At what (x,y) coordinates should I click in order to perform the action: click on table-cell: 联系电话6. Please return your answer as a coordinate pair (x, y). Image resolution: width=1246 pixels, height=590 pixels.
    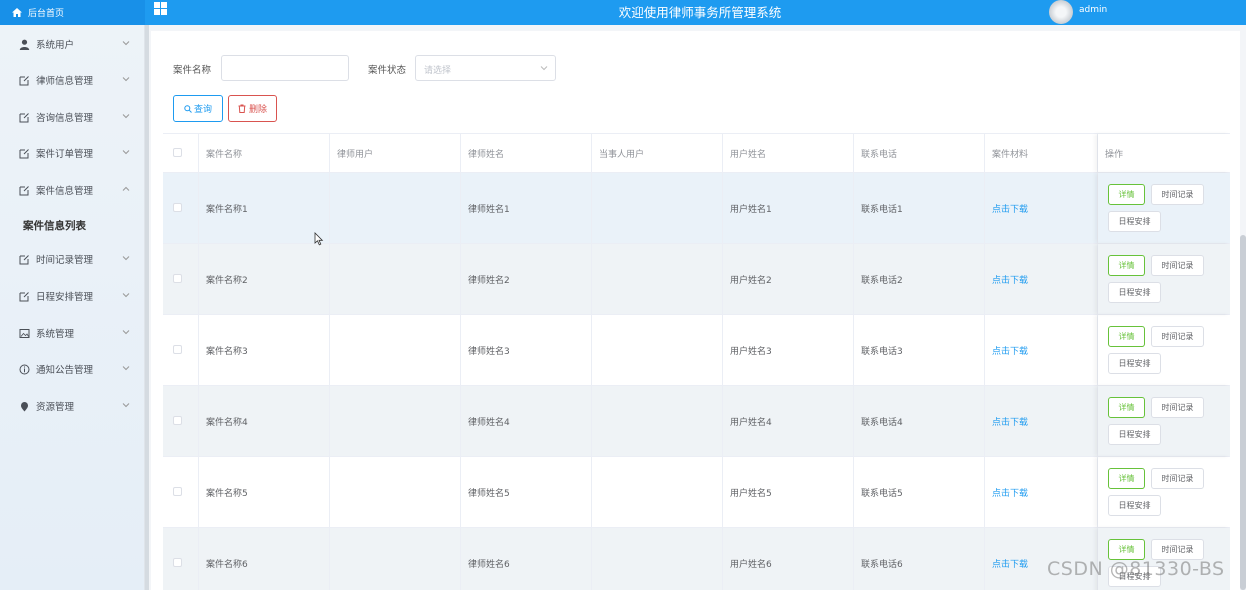
    Looking at the image, I should click on (919, 559).